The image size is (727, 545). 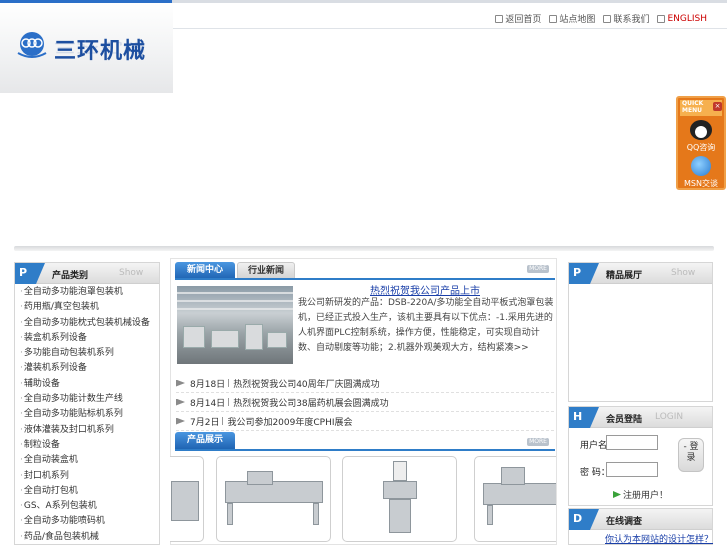 I want to click on qq-penguin-icon, so click(x=701, y=130).